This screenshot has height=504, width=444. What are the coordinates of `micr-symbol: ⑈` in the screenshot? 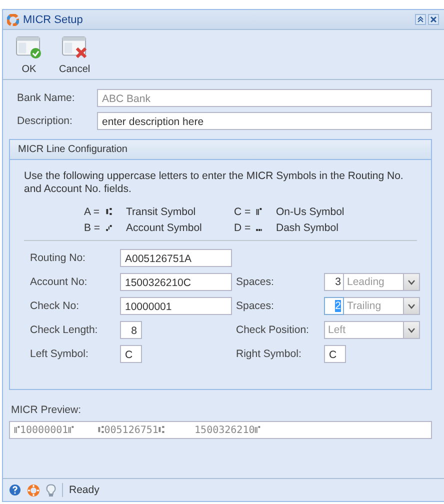 It's located at (259, 212).